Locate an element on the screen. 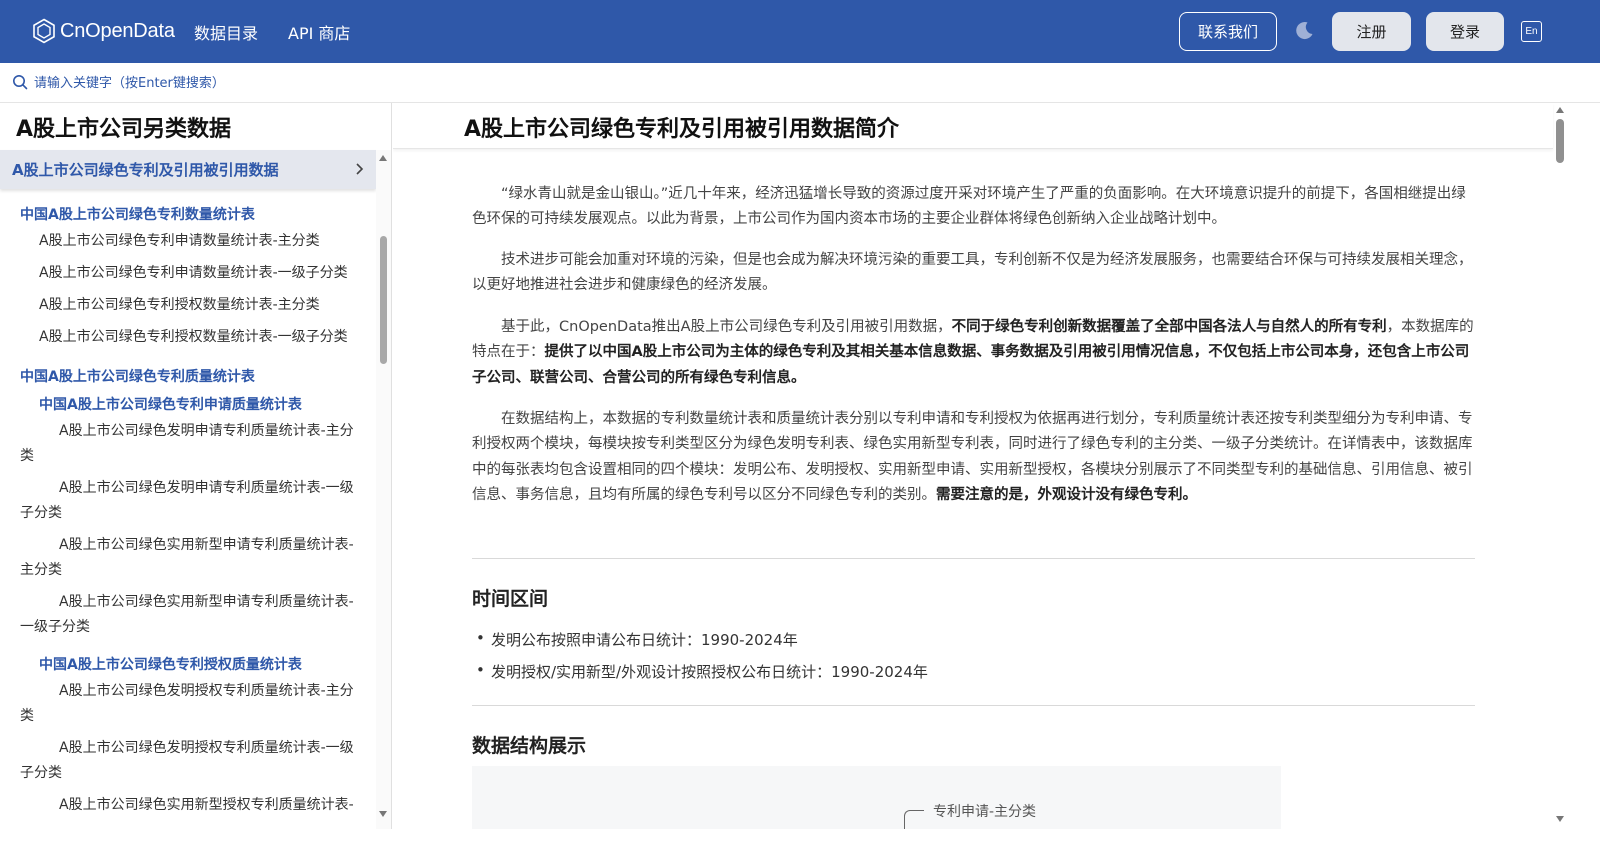 This screenshot has width=1600, height=861. scroll-down-arrow-icon is located at coordinates (383, 814).